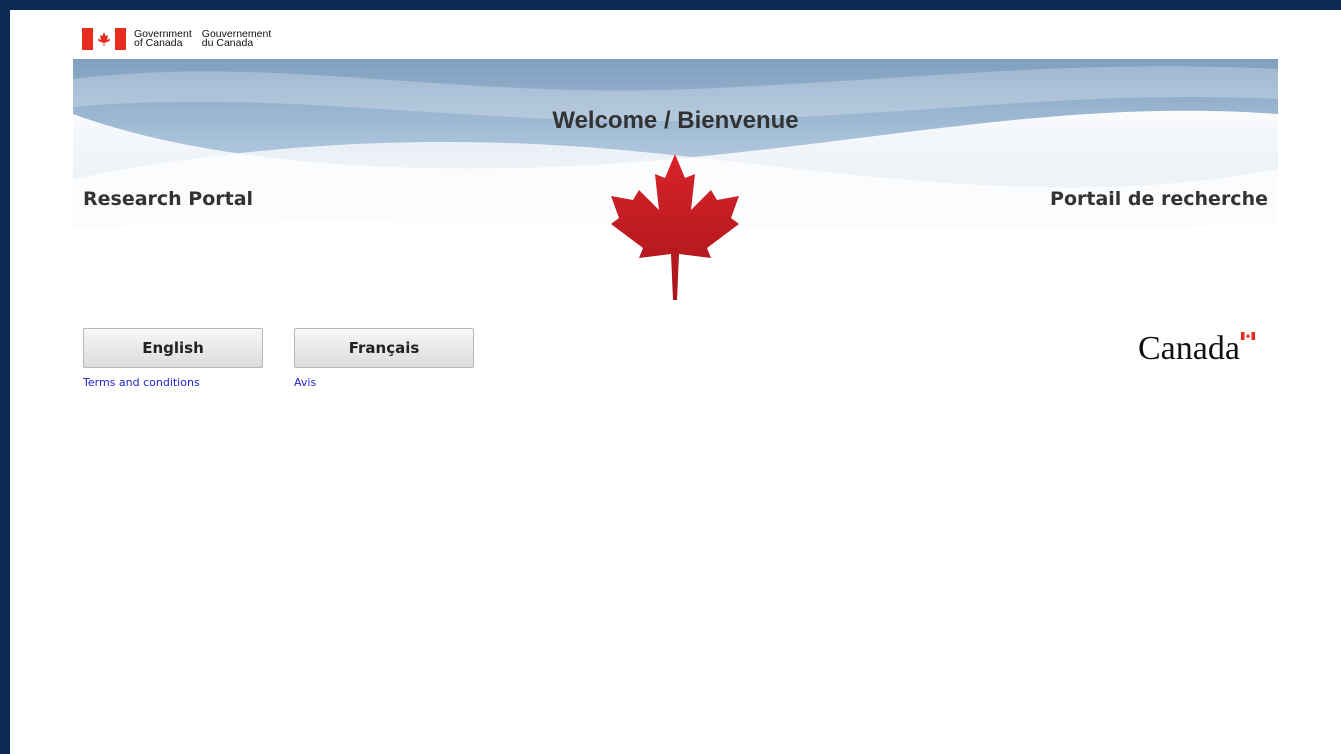  What do you see at coordinates (1159, 199) in the screenshot?
I see `portail-de-recherche-label: Portail de recherche` at bounding box center [1159, 199].